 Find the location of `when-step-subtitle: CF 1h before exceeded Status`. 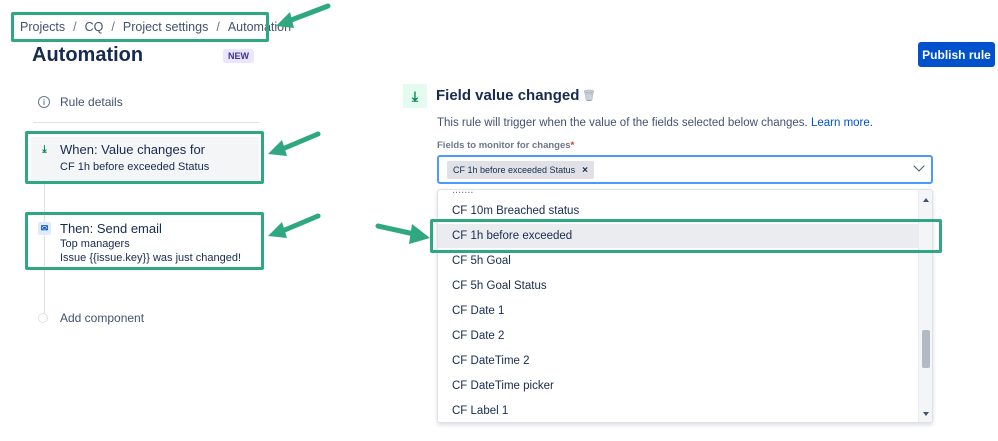

when-step-subtitle: CF 1h before exceeded Status is located at coordinates (135, 167).